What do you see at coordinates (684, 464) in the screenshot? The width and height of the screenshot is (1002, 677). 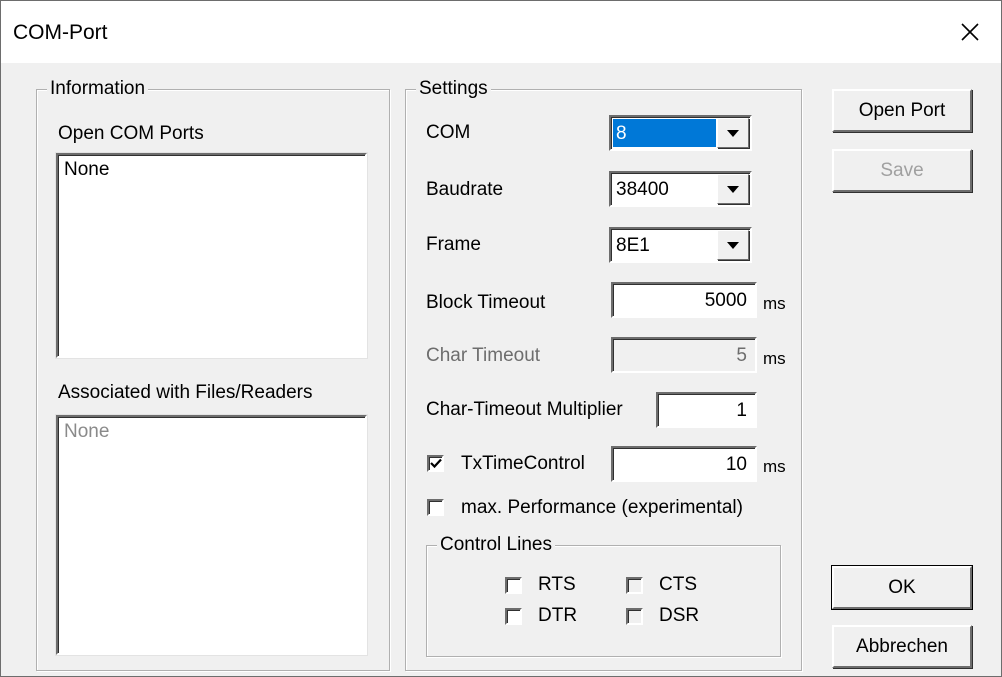 I see `tx-time-control-input: 10` at bounding box center [684, 464].